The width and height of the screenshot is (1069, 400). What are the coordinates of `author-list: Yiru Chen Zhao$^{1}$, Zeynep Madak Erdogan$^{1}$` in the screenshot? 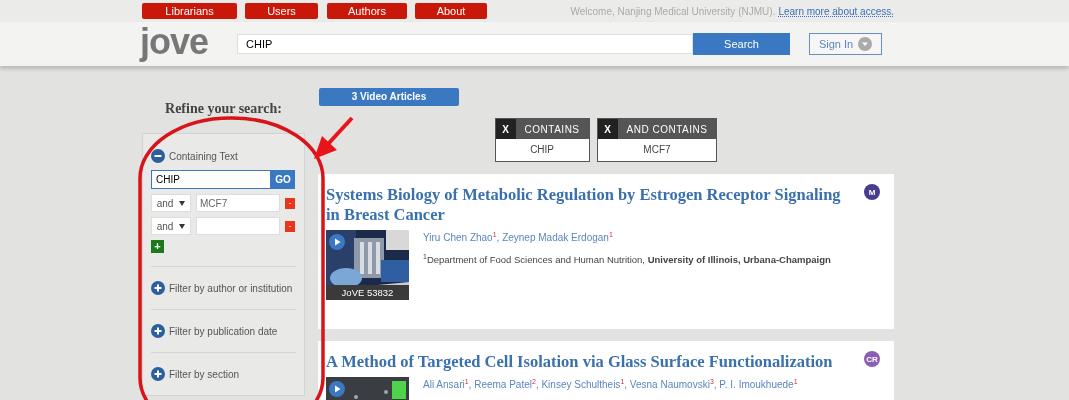 It's located at (627, 237).